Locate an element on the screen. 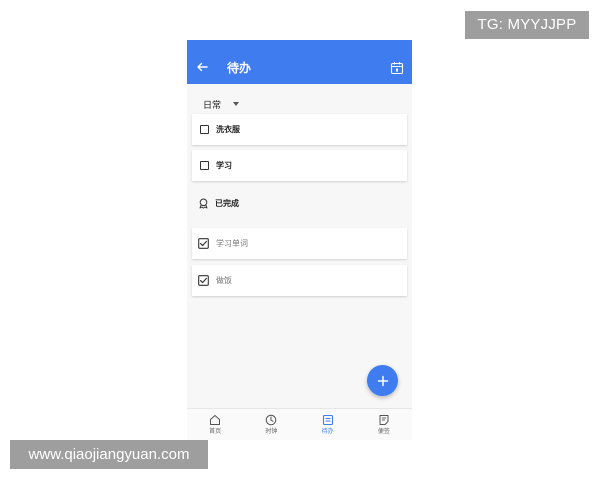  completed-item: 学习单词 is located at coordinates (299, 243).